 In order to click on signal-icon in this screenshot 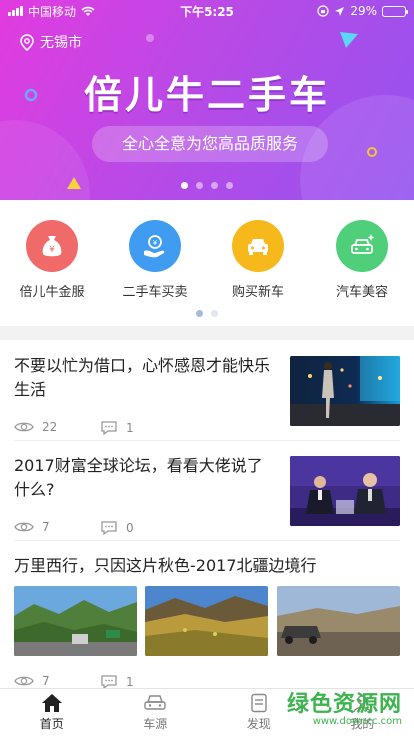, I will do `click(15, 11)`.